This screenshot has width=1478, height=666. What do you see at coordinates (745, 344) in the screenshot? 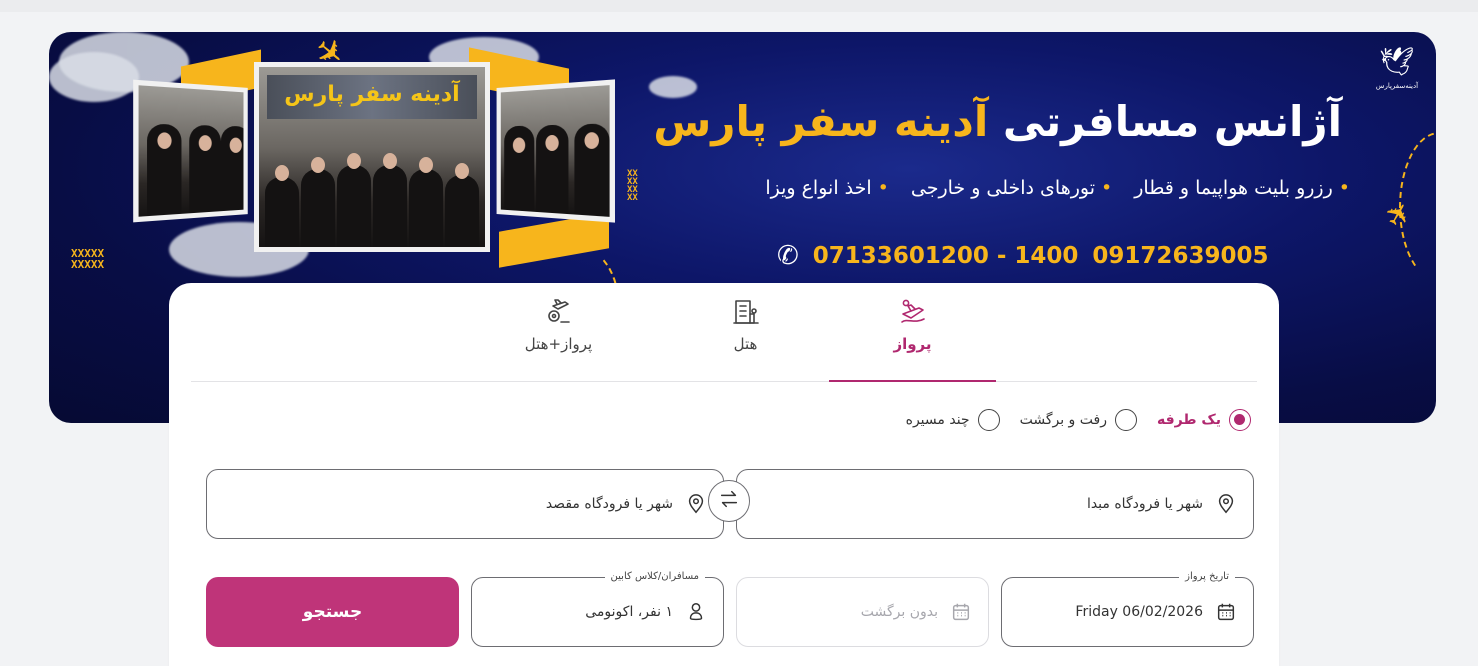
I see `tab-label: هتل` at bounding box center [745, 344].